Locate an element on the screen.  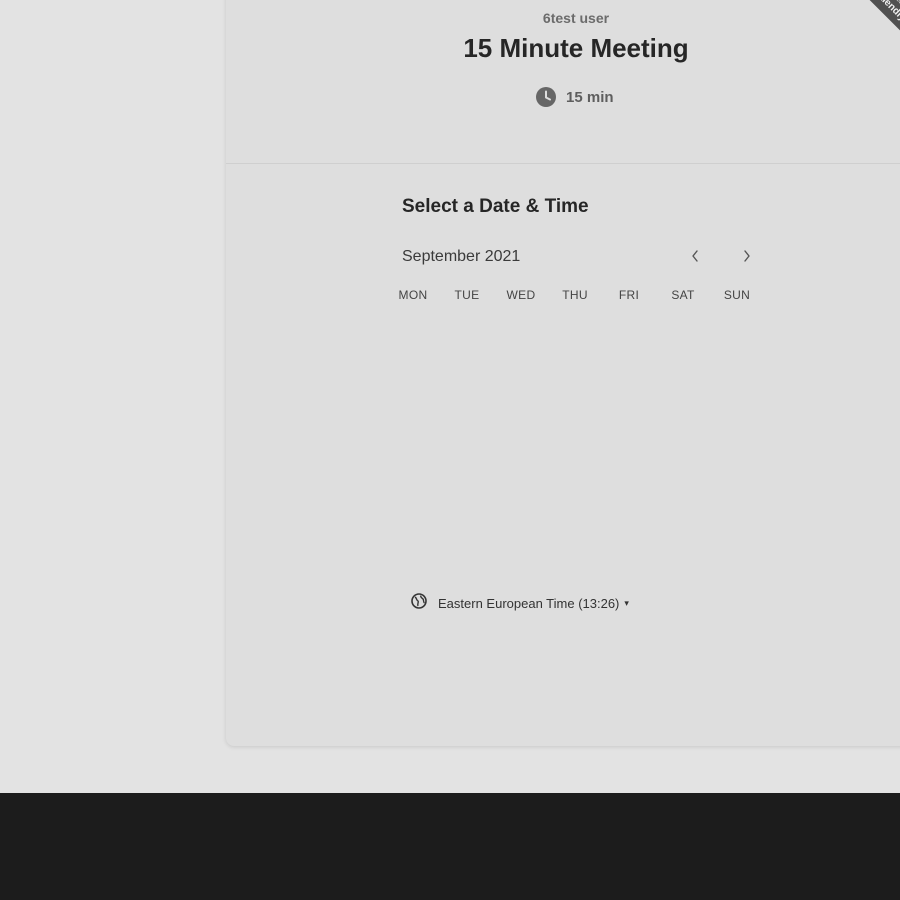
clock-icon is located at coordinates (546, 97).